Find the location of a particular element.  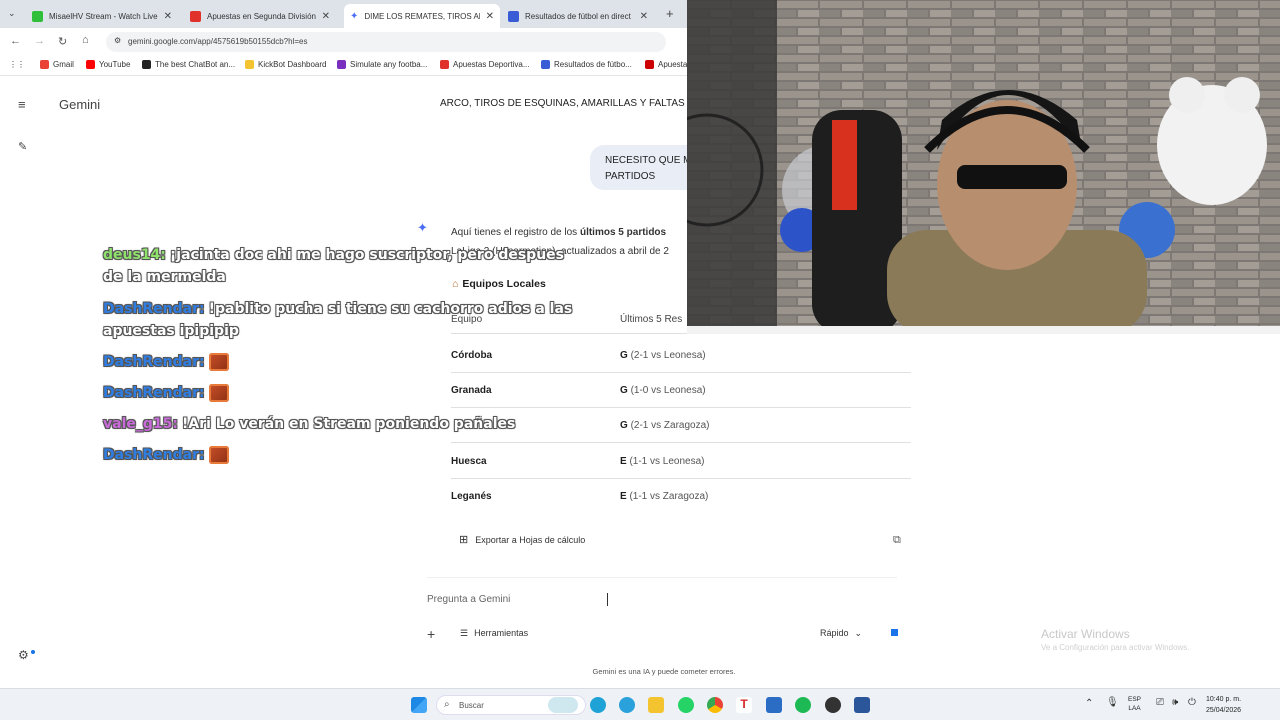

simulate-icon is located at coordinates (341, 64).